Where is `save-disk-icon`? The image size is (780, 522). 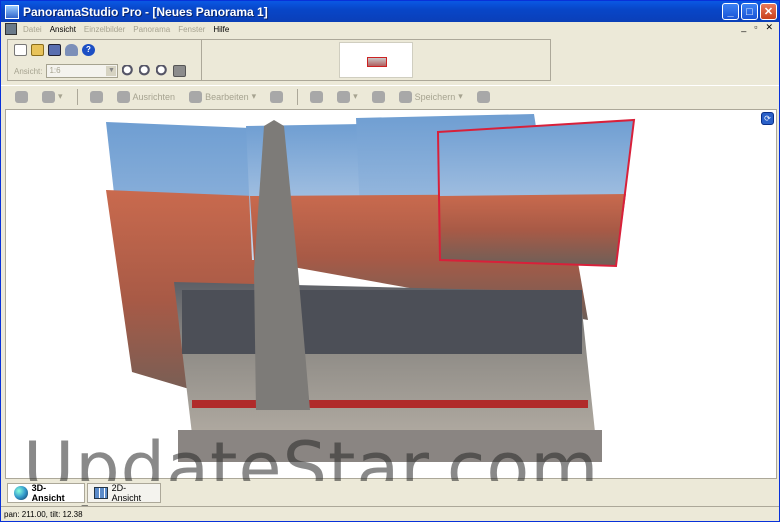 save-disk-icon is located at coordinates (54, 50).